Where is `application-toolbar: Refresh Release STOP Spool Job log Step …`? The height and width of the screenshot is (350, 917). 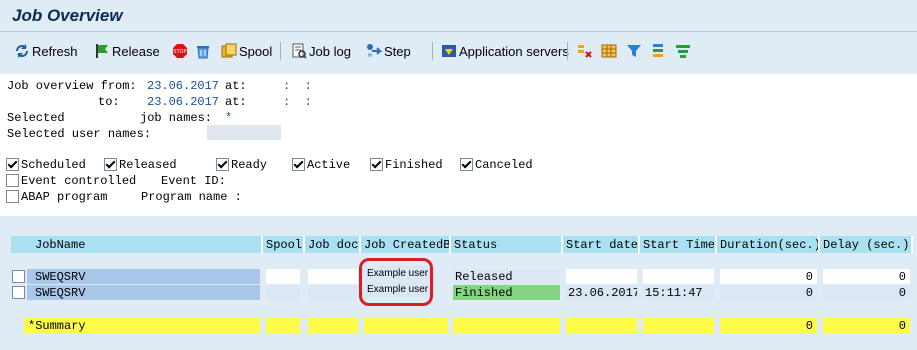 application-toolbar: Refresh Release STOP Spool Job log Step … is located at coordinates (458, 51).